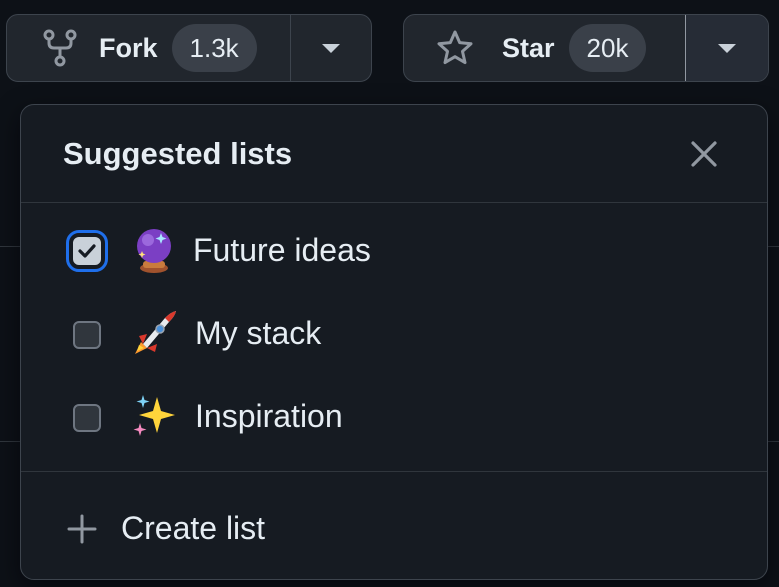  I want to click on create-list-label: Create list, so click(193, 528).